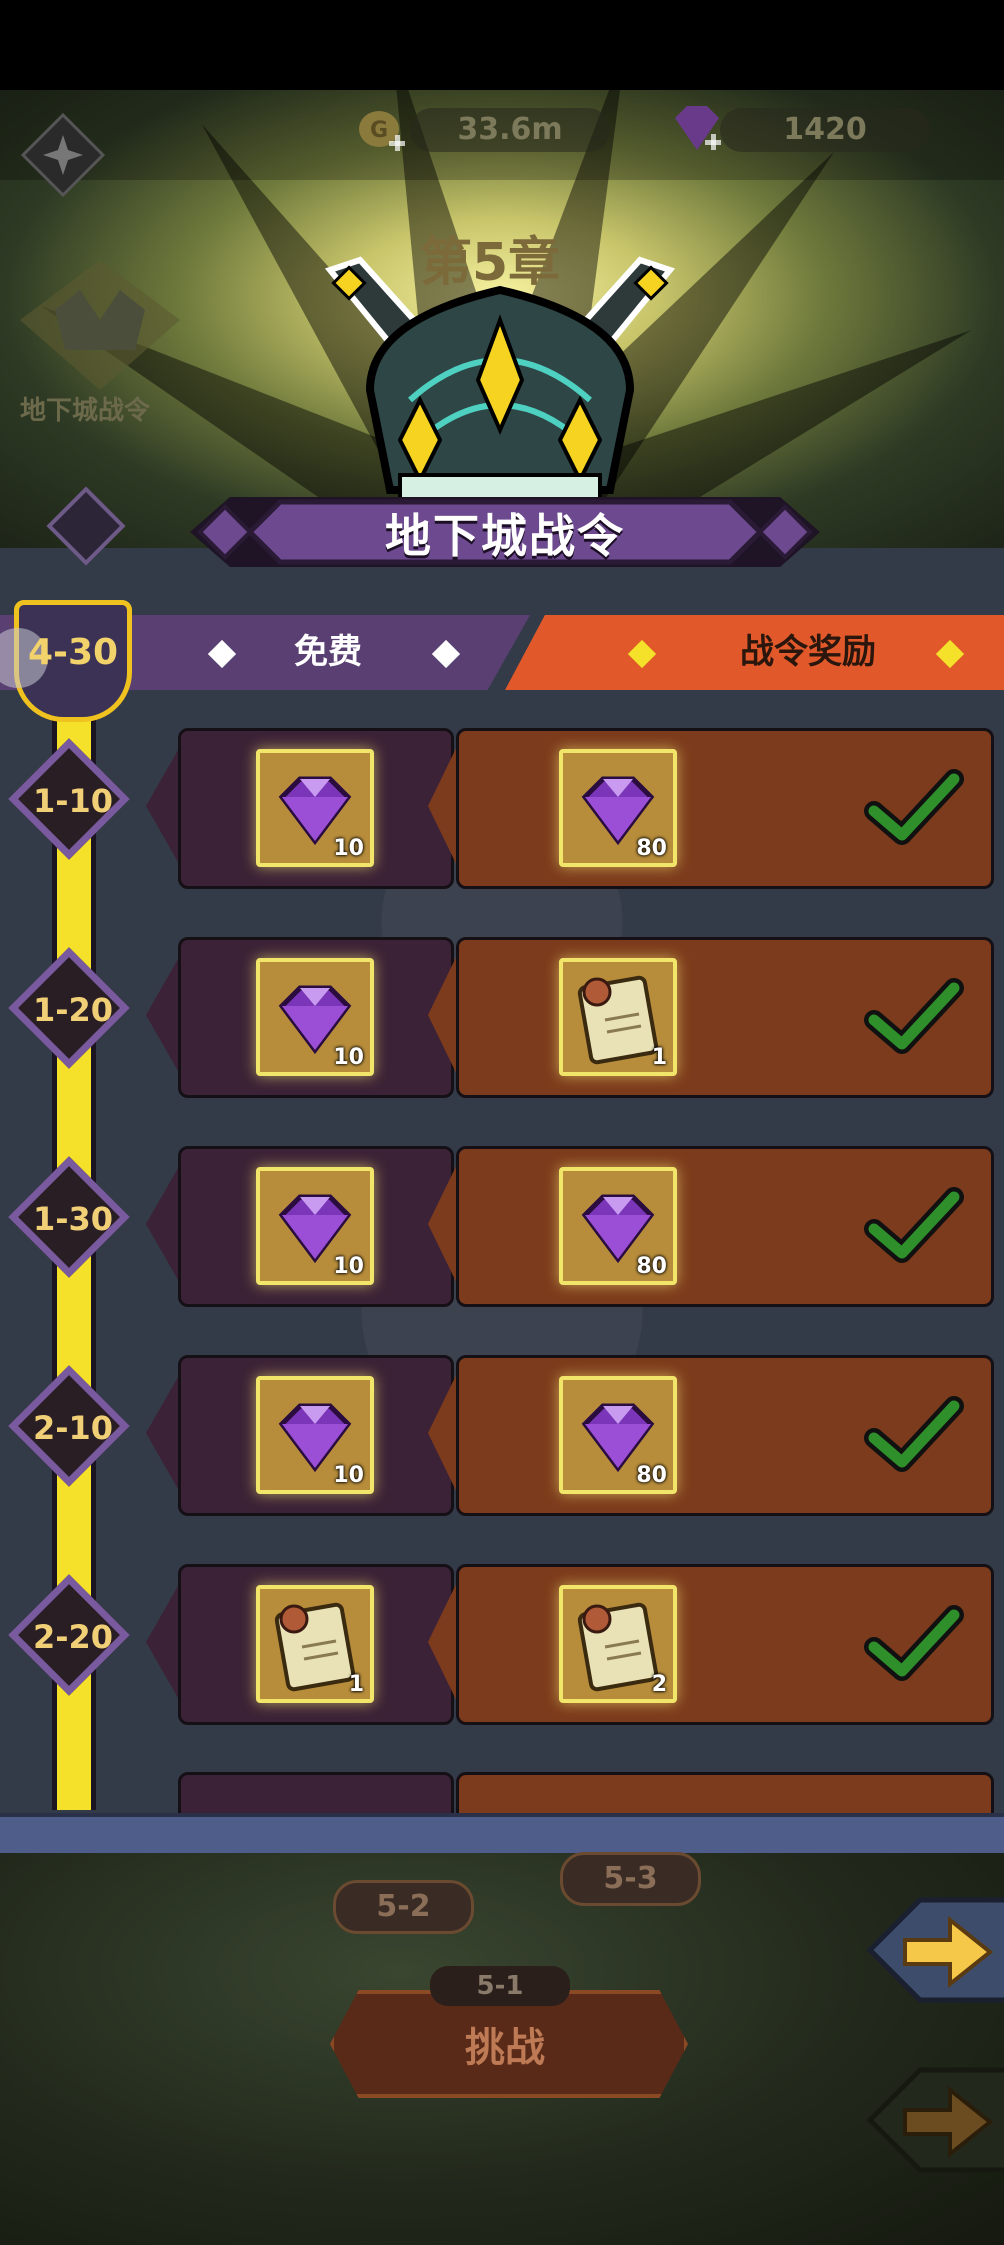 The width and height of the screenshot is (1004, 2245). I want to click on level-label: 2-20, so click(73, 1637).